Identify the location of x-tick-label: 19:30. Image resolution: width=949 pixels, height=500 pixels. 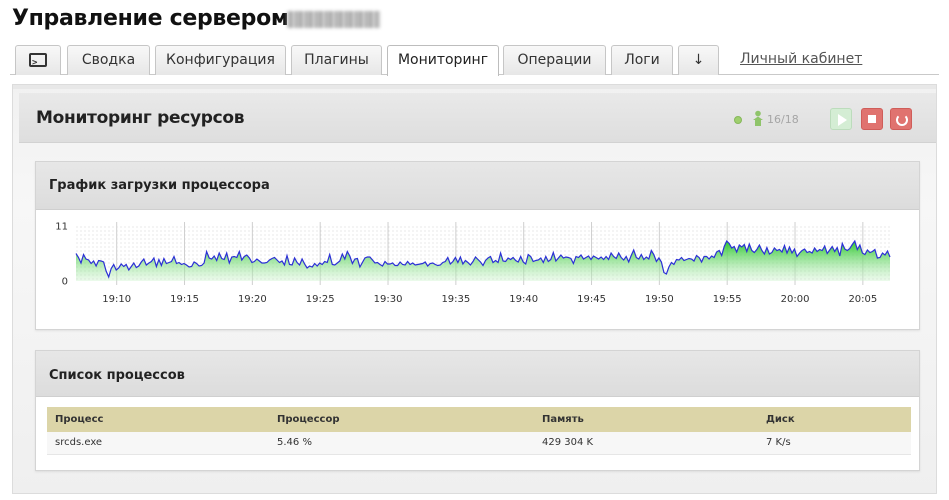
(388, 299).